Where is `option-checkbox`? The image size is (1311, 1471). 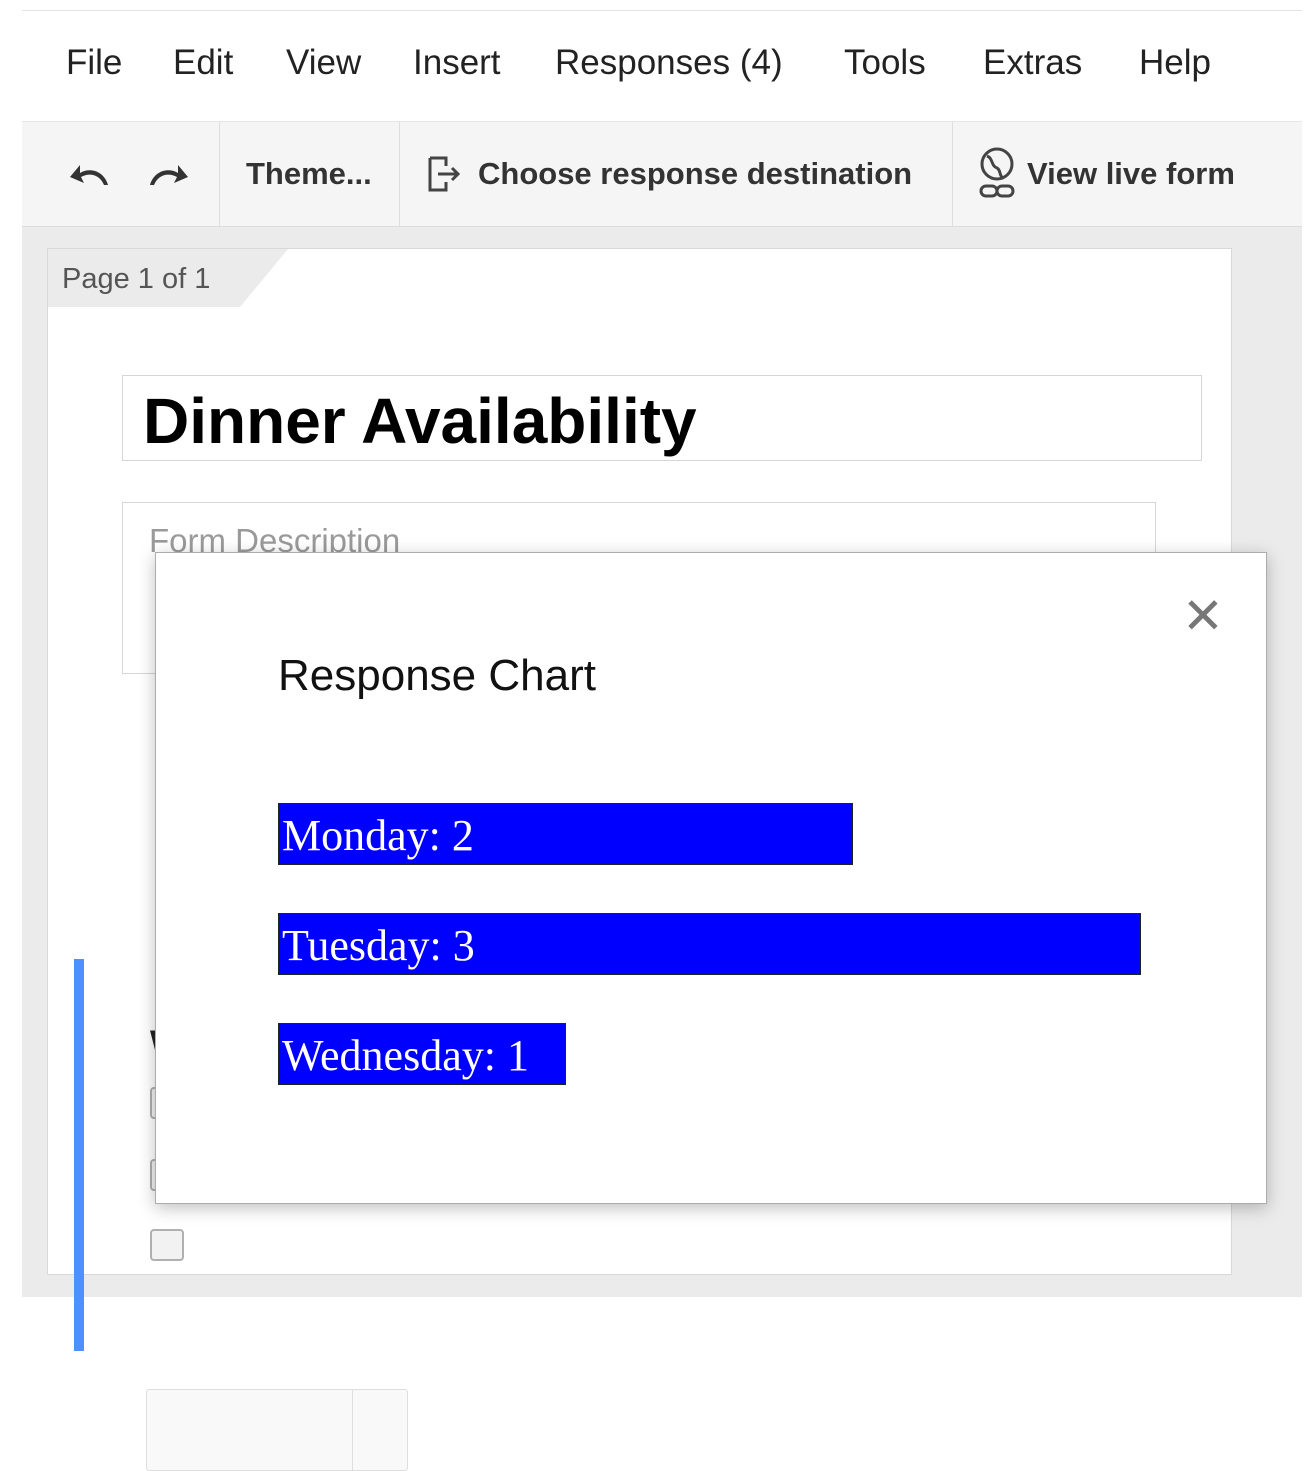 option-checkbox is located at coordinates (167, 1245).